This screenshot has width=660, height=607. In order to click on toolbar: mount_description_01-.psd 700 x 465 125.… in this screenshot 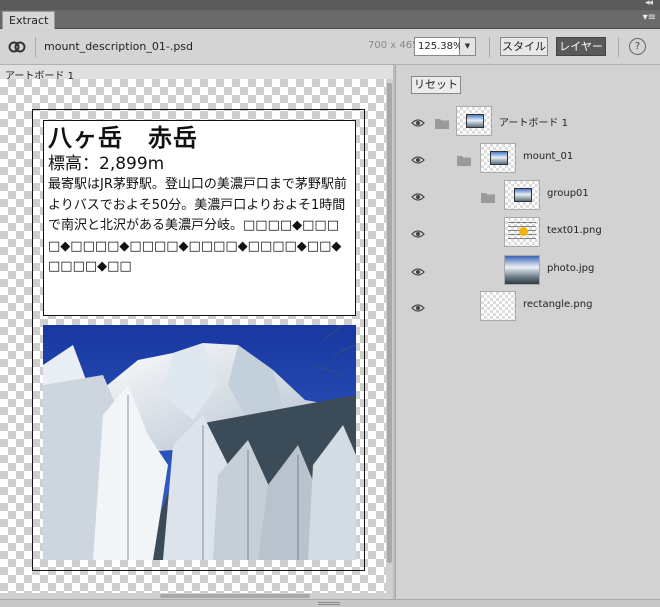, I will do `click(330, 47)`.